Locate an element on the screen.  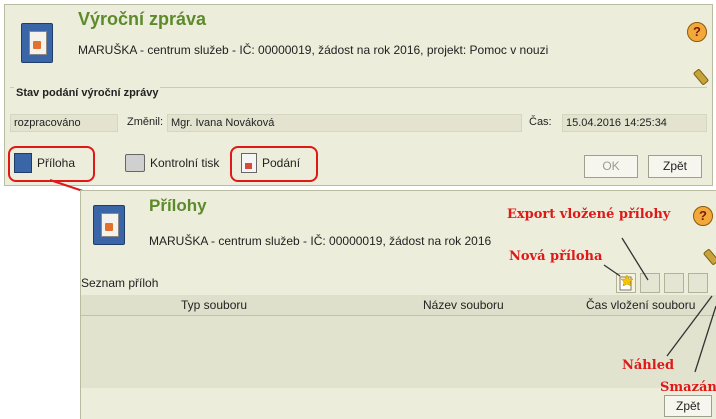
annotation-export: Export vložené přílohy is located at coordinates (589, 214).